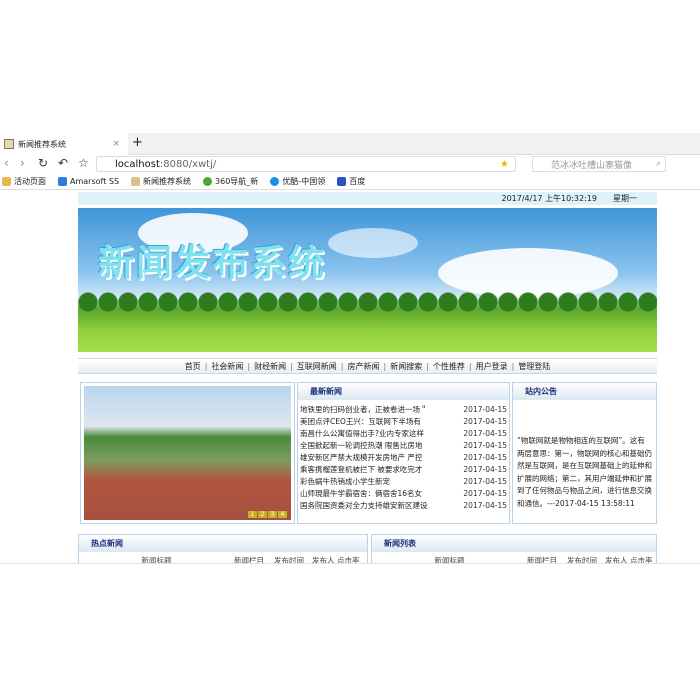  Describe the element at coordinates (345, 482) in the screenshot. I see `news-title: 彩色蜗牛热销成小学生新宠` at that location.